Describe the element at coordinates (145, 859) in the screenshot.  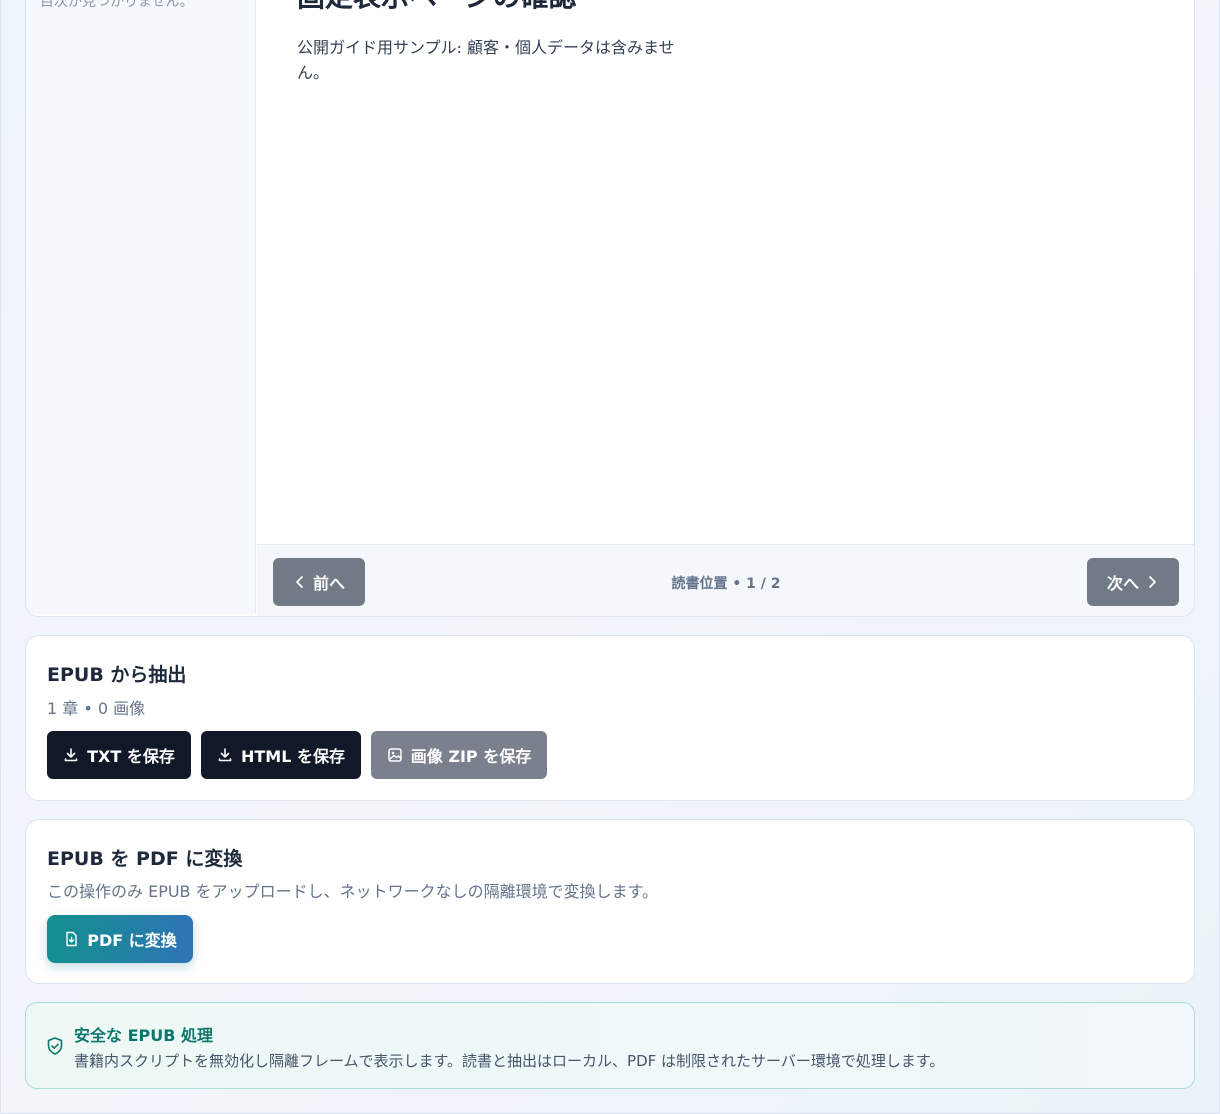
I see `convert-title: EPUB を PDF に変換` at that location.